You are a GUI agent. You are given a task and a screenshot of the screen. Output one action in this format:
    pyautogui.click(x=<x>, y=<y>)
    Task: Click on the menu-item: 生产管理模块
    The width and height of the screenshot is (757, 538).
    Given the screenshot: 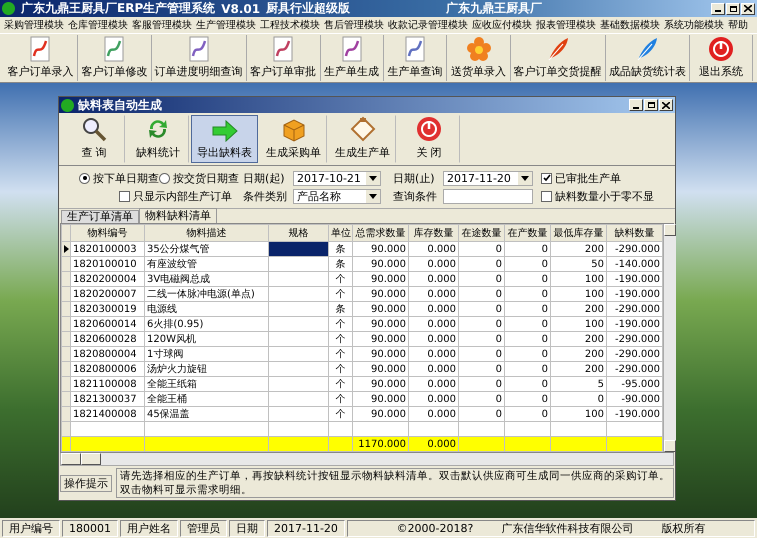 What is the action you would take?
    pyautogui.click(x=226, y=25)
    